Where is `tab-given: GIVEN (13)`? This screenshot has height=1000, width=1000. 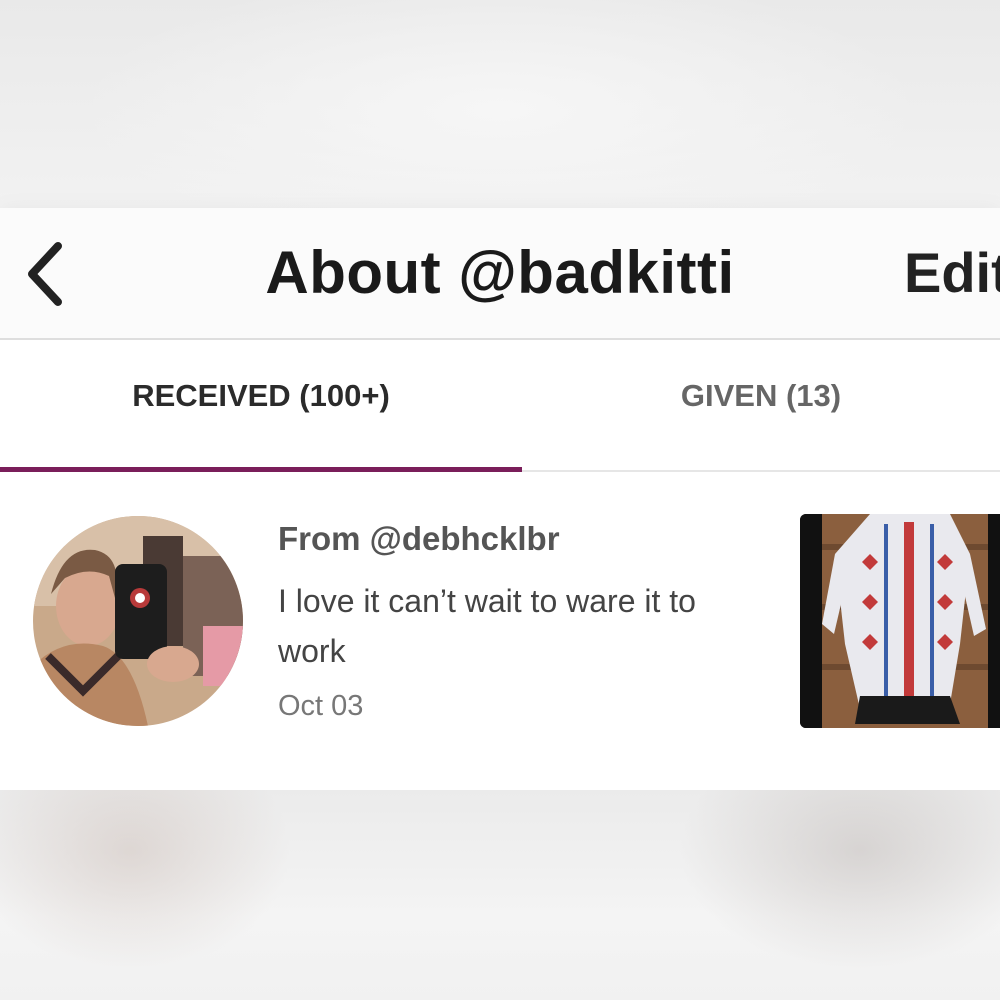
tab-given: GIVEN (13) is located at coordinates (761, 405).